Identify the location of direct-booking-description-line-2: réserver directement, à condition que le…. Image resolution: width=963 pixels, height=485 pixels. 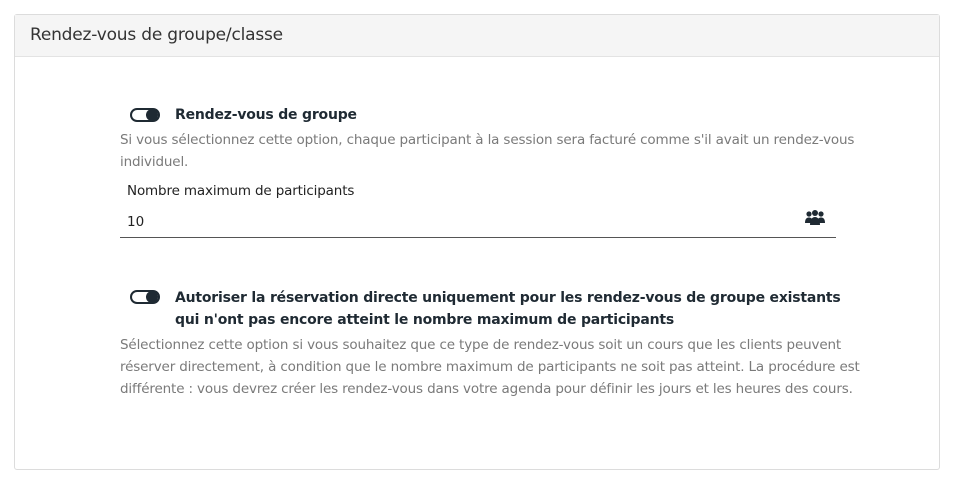
(490, 367).